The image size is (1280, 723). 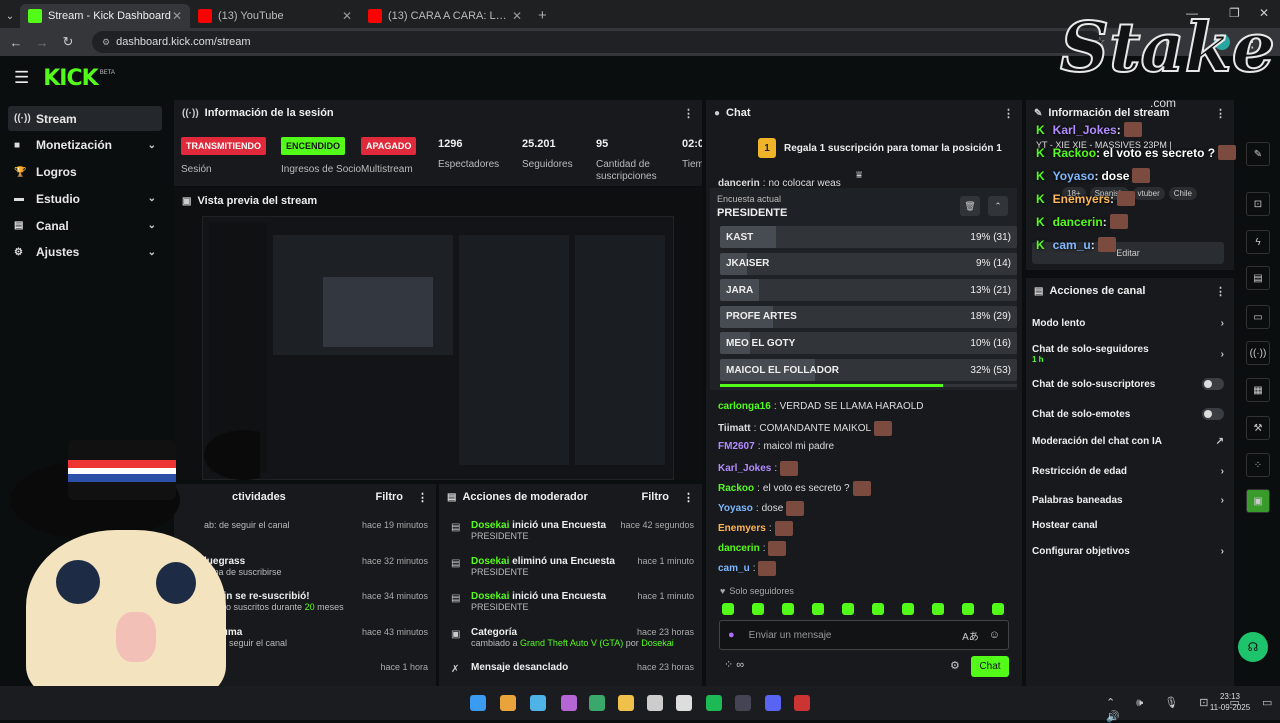 What do you see at coordinates (1128, 500) in the screenshot?
I see `channel-action-item: Palabras baneadas ›` at bounding box center [1128, 500].